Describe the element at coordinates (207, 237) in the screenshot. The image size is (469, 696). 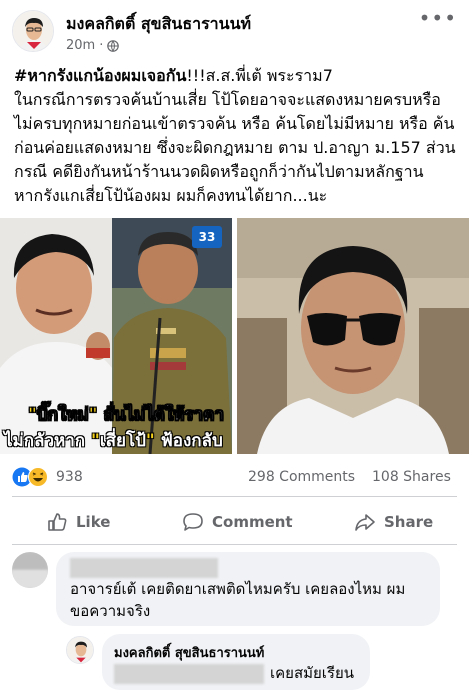
I see `channel-logo: 33` at that location.